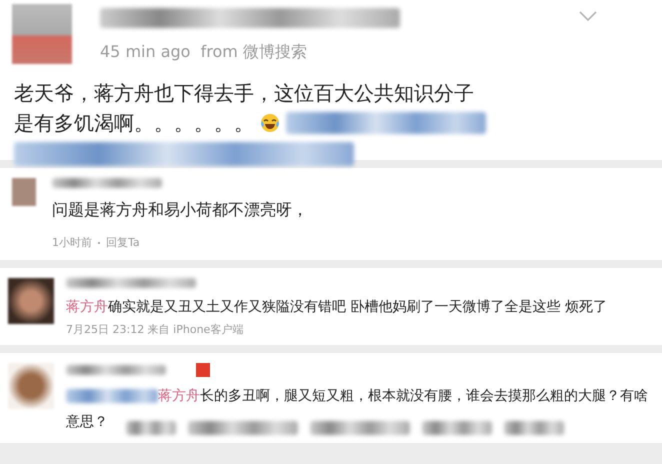  Describe the element at coordinates (336, 307) in the screenshot. I see `comment-text: 蒋方舟确实就是又丑又土又作又狭隘没有错吧 卧槽他妈刷了一天微博了全是这些 烦死了` at that location.